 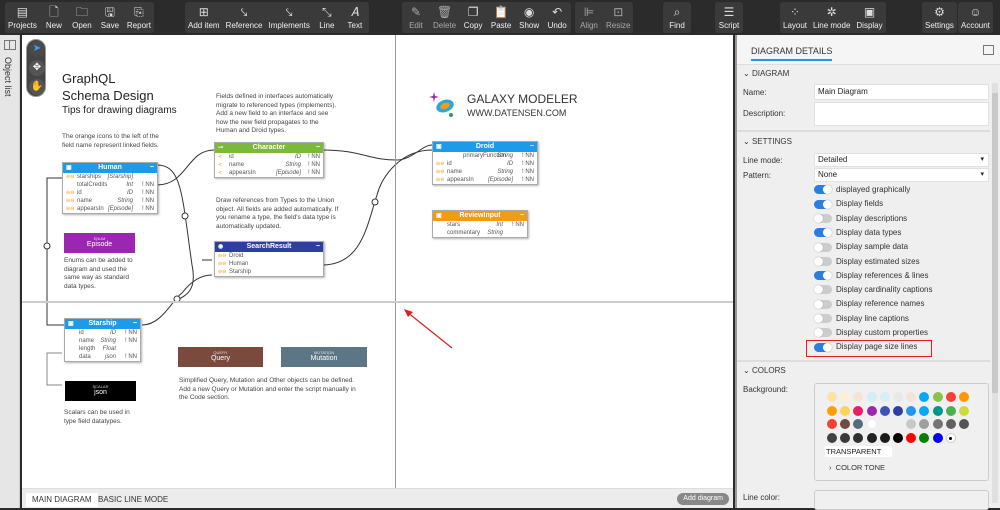 I want to click on table-header: ▣ ReviewInput −, so click(x=480, y=216).